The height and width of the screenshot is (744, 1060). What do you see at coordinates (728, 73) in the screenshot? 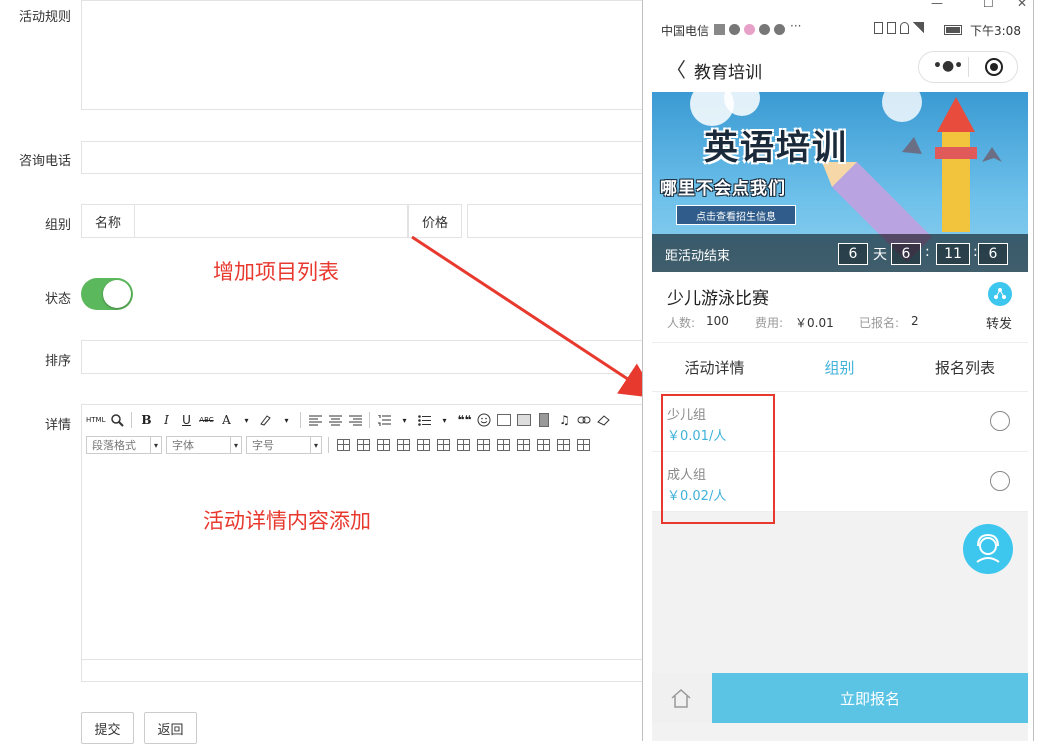
I see `page-title: 教育培训` at bounding box center [728, 73].